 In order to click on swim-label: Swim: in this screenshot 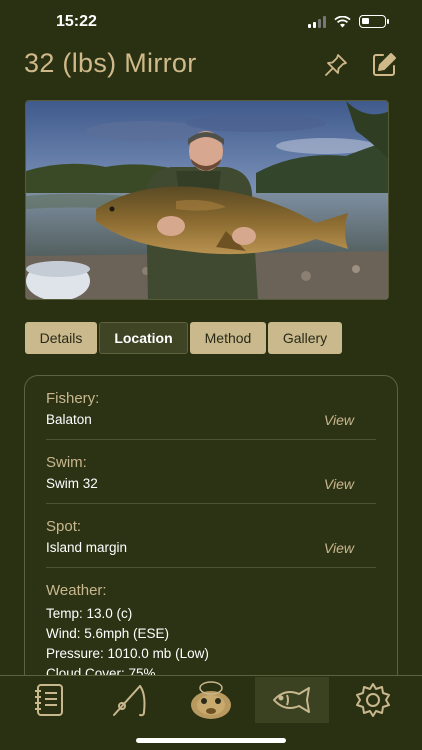, I will do `click(66, 462)`.